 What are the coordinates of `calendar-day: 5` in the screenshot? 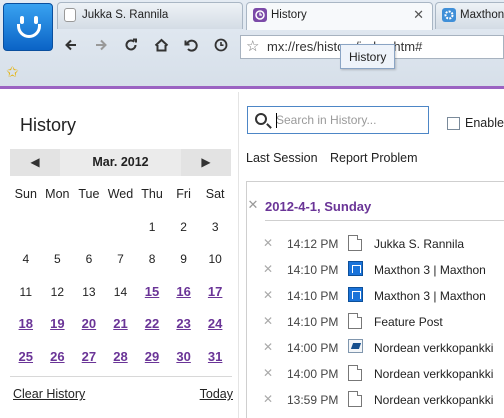 It's located at (57, 259).